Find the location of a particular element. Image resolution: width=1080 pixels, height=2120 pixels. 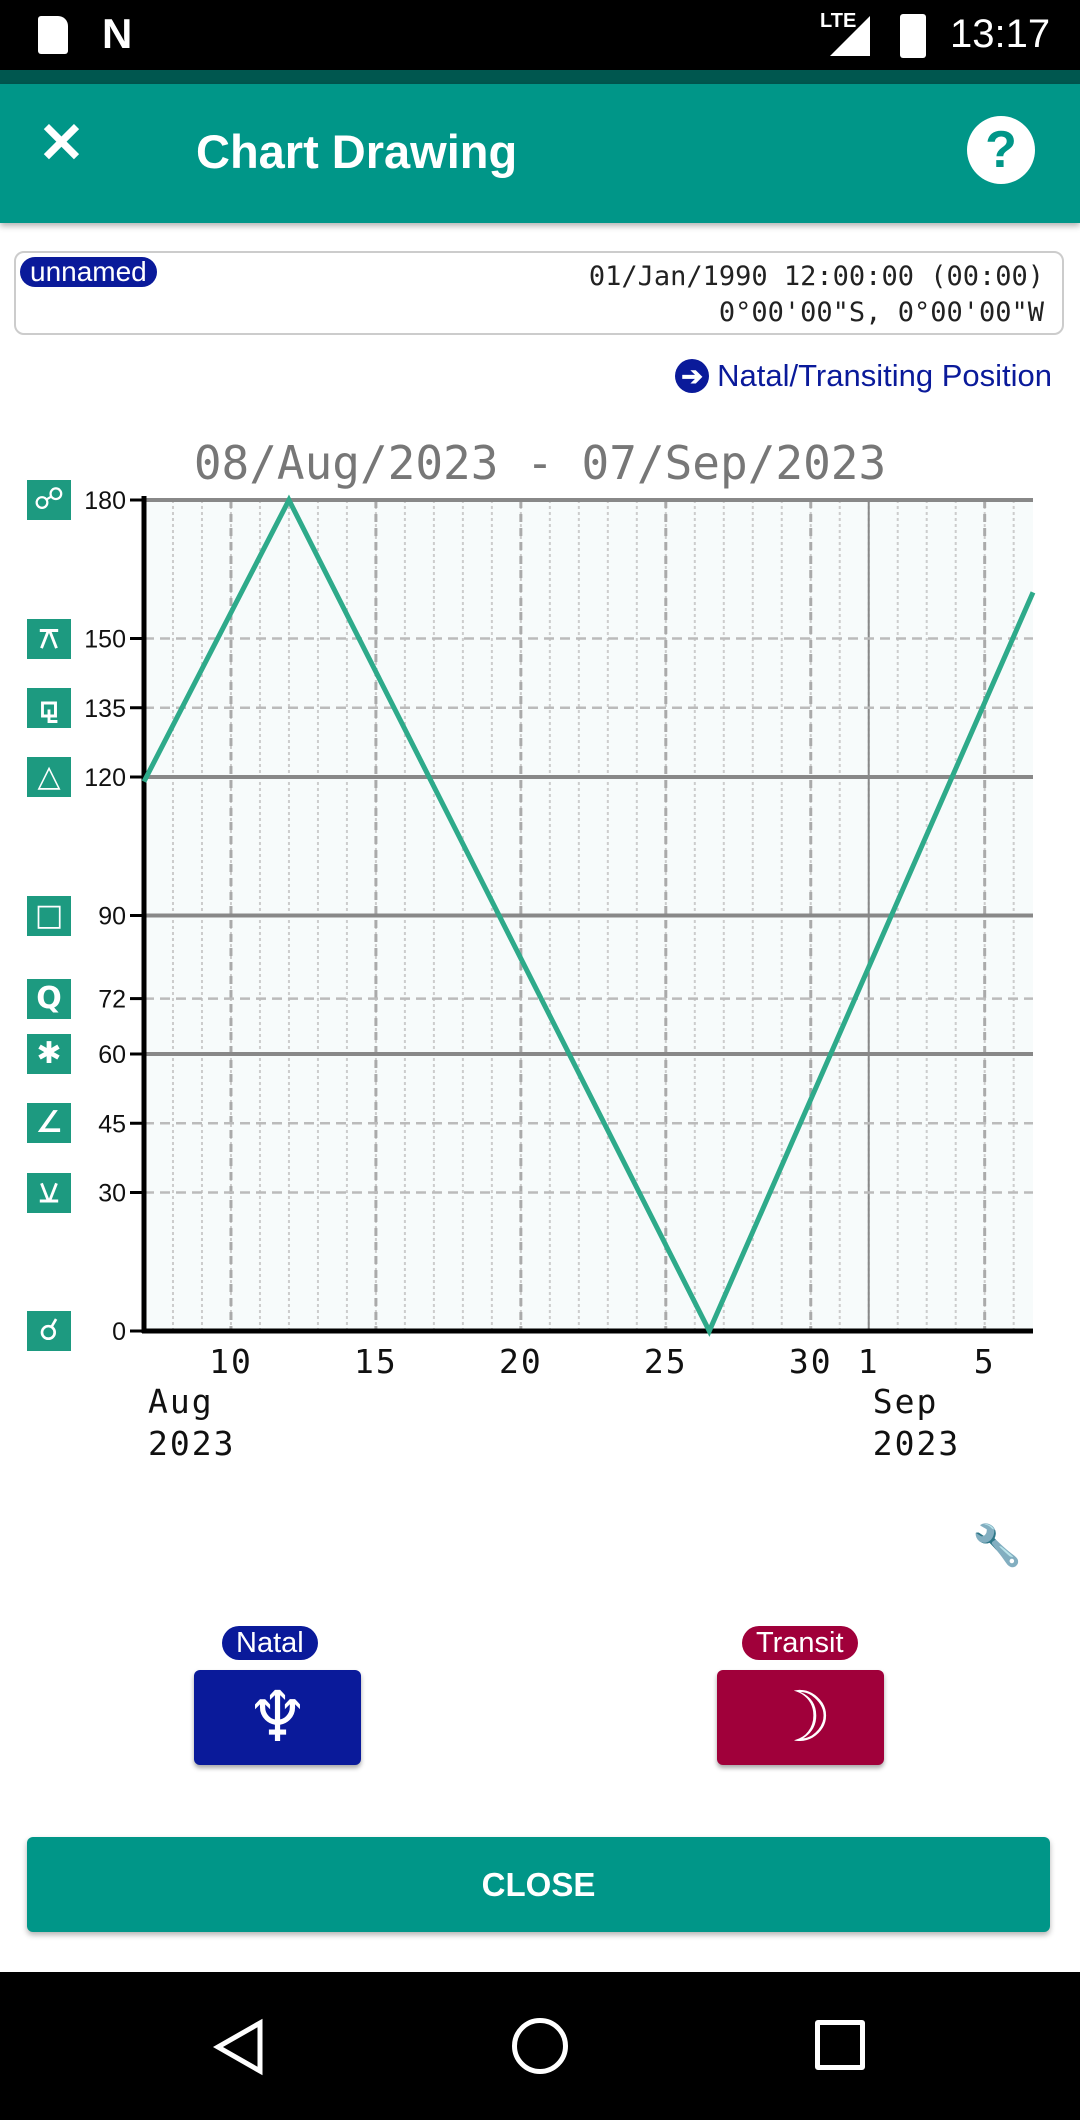

sextile-icon: ✱ is located at coordinates (49, 1054).